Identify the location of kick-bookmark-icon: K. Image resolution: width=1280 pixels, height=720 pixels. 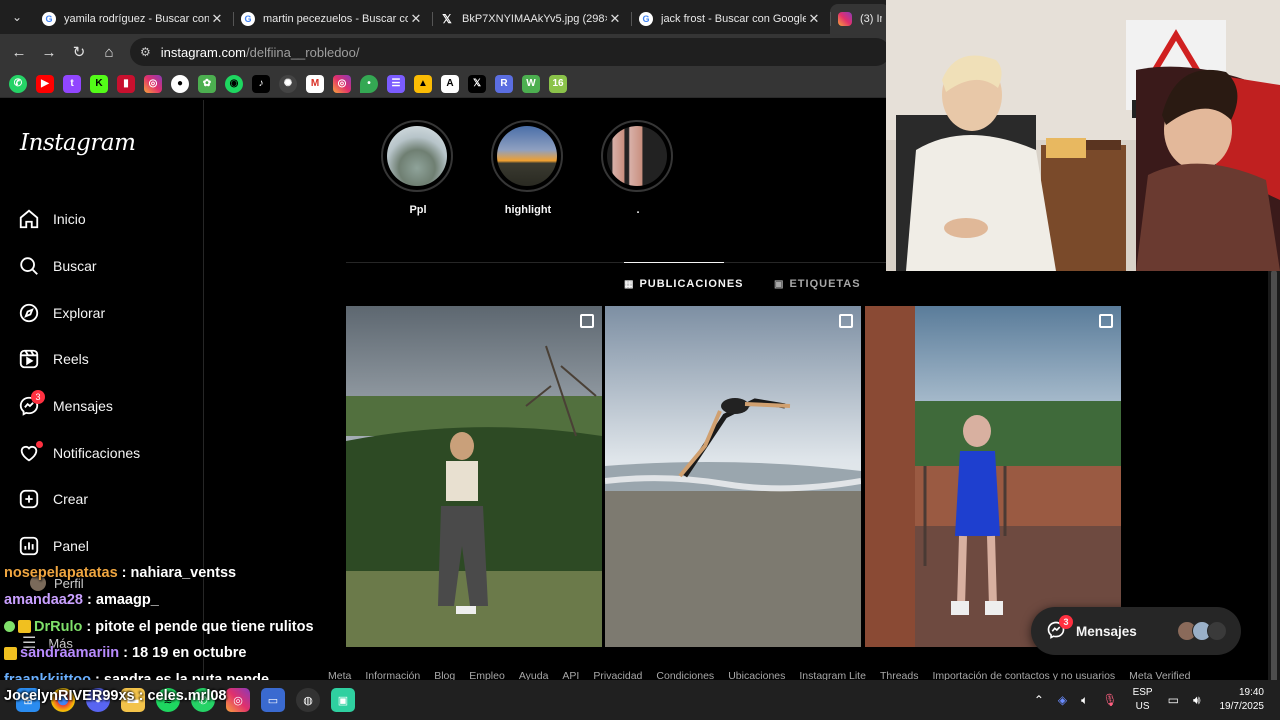
(99, 83).